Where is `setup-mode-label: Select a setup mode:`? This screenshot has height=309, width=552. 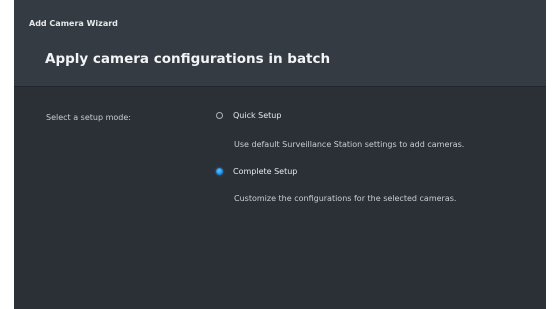
setup-mode-label: Select a setup mode: is located at coordinates (88, 117).